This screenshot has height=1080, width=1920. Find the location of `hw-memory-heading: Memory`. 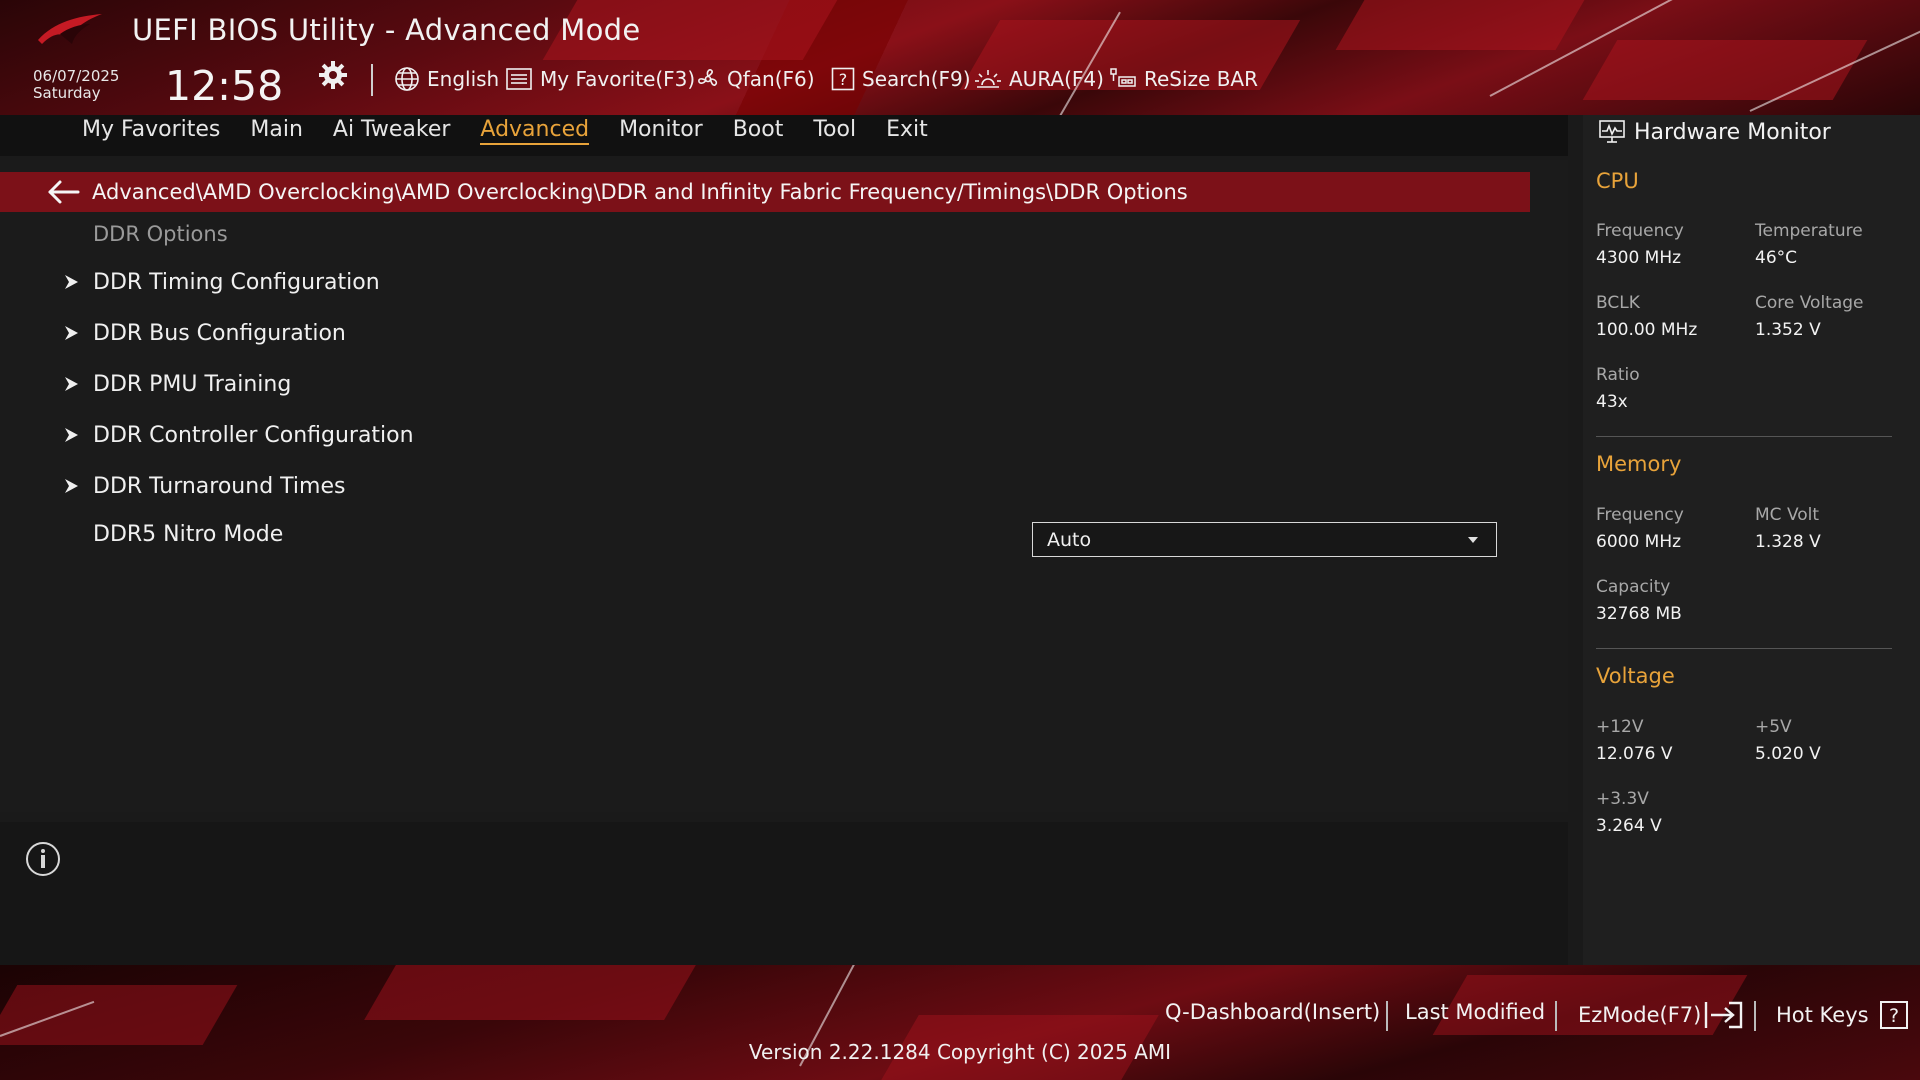

hw-memory-heading: Memory is located at coordinates (1639, 464).